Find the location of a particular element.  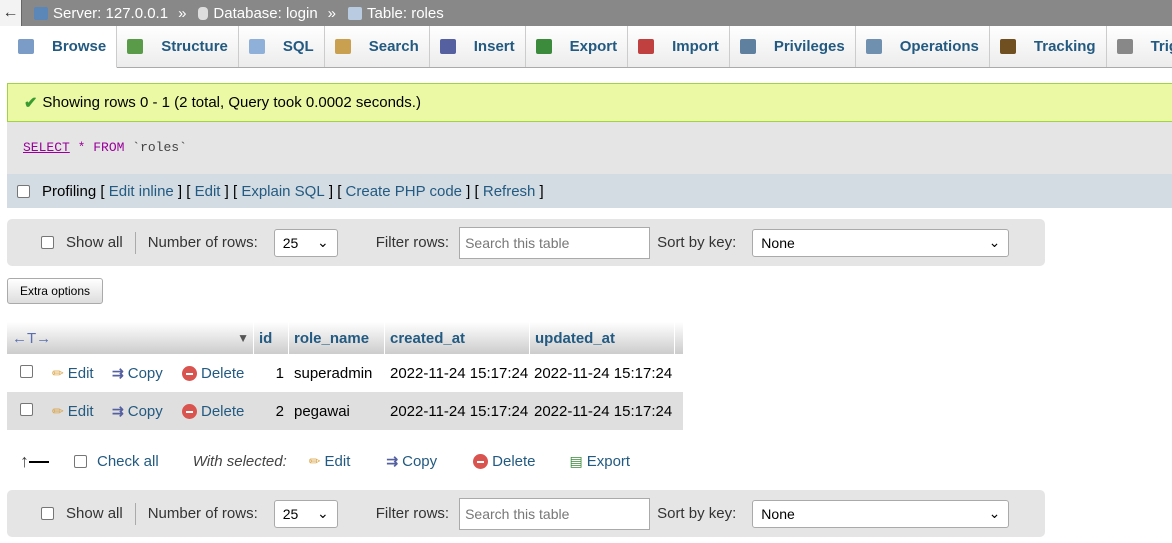

sql-query: SELECT * FROM `roles` is located at coordinates (589, 148).